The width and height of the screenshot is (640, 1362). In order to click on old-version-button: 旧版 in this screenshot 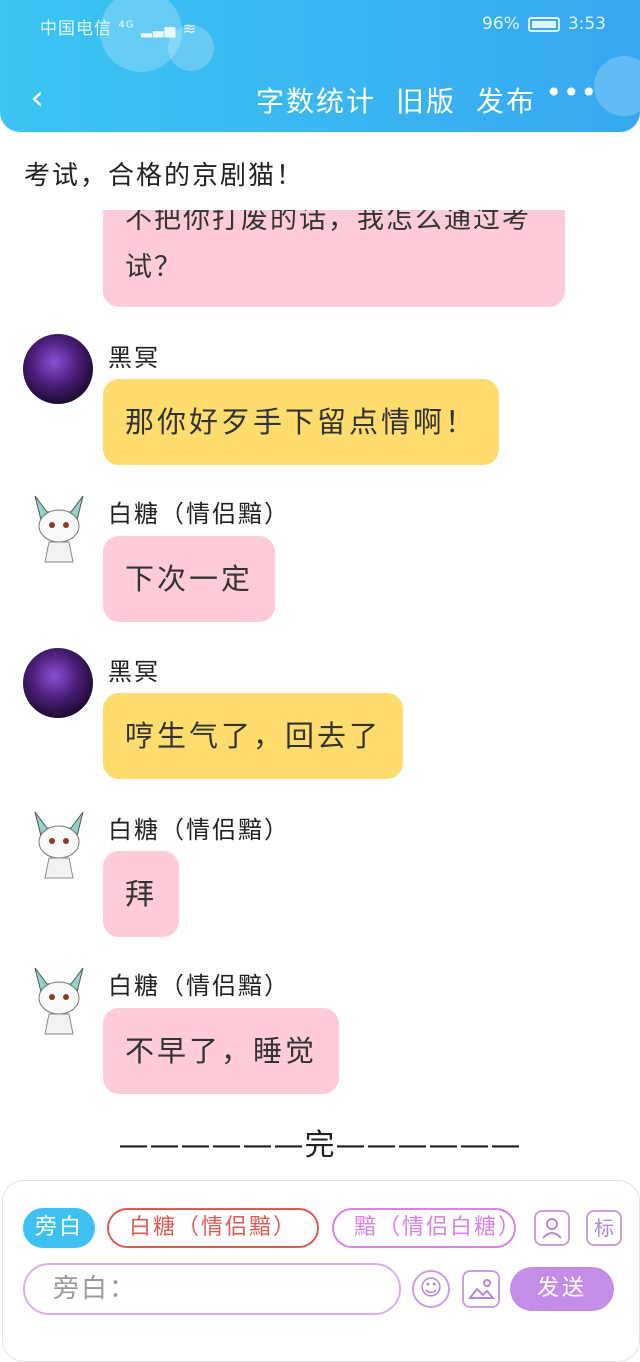, I will do `click(426, 100)`.